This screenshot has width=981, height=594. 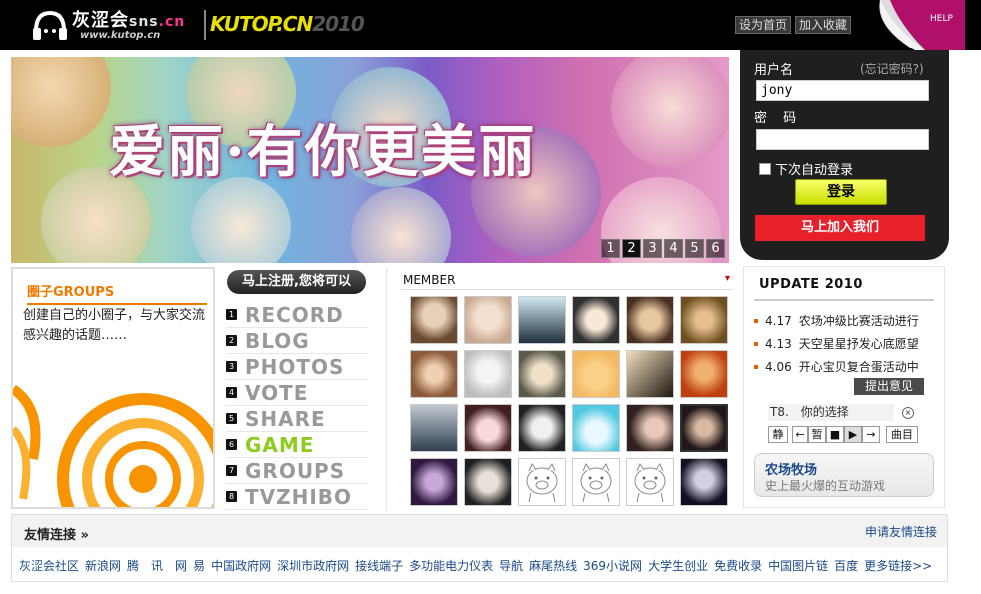 I want to click on add-favorite-button: 加入收藏, so click(x=823, y=25).